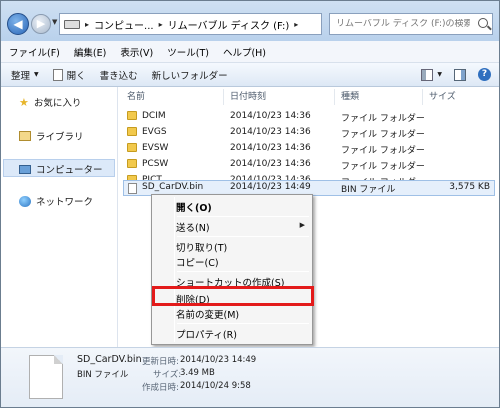 The width and height of the screenshot is (500, 408). I want to click on details-created-label: 作成日時:, so click(160, 388).